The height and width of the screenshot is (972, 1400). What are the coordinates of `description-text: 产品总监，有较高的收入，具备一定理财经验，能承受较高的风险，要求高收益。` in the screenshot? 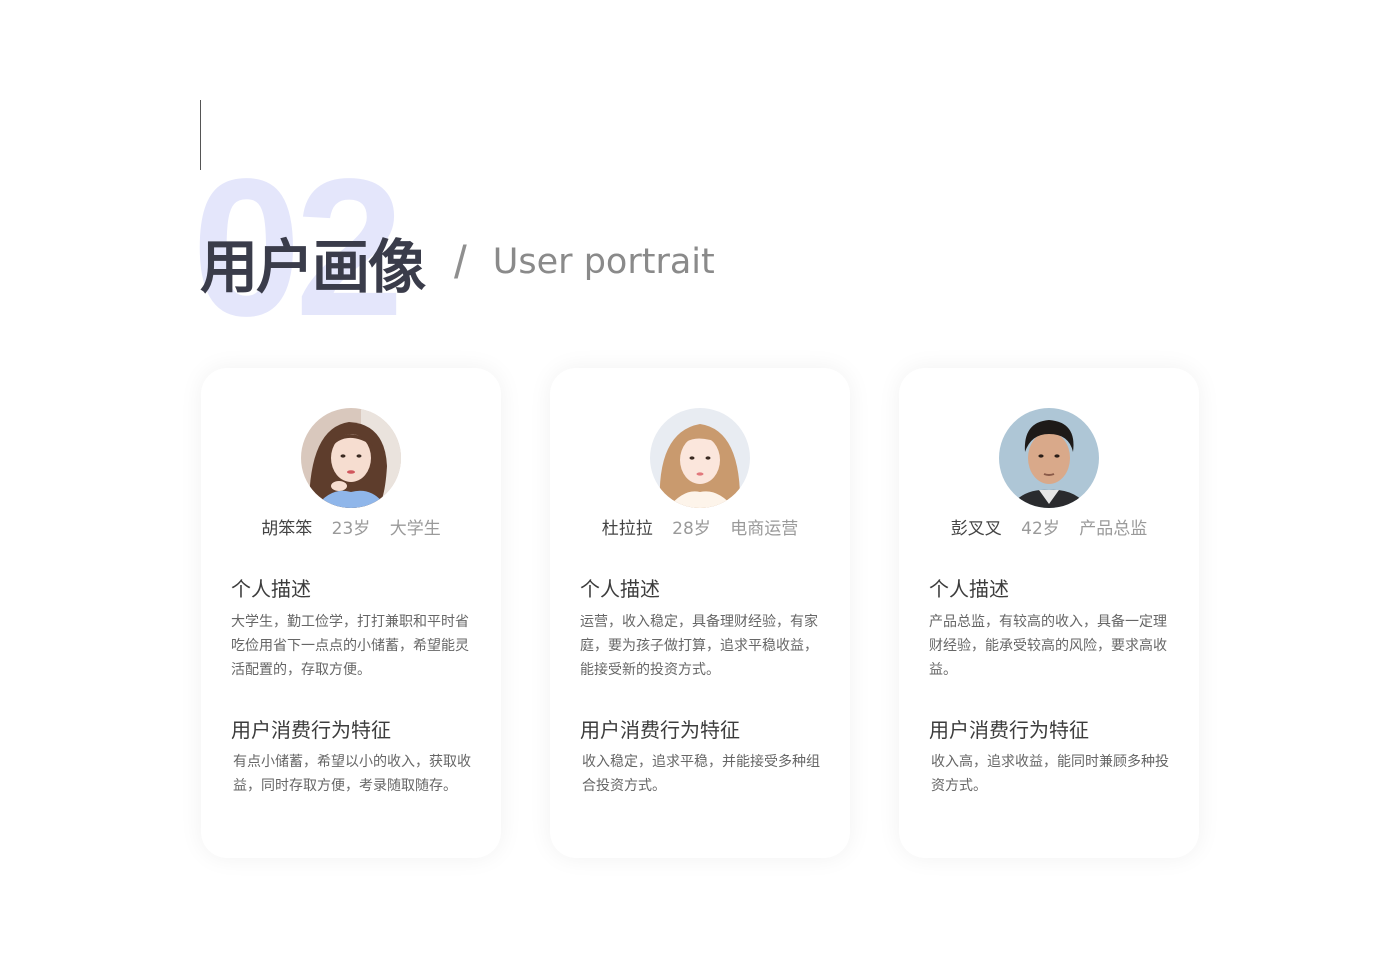 It's located at (1048, 646).